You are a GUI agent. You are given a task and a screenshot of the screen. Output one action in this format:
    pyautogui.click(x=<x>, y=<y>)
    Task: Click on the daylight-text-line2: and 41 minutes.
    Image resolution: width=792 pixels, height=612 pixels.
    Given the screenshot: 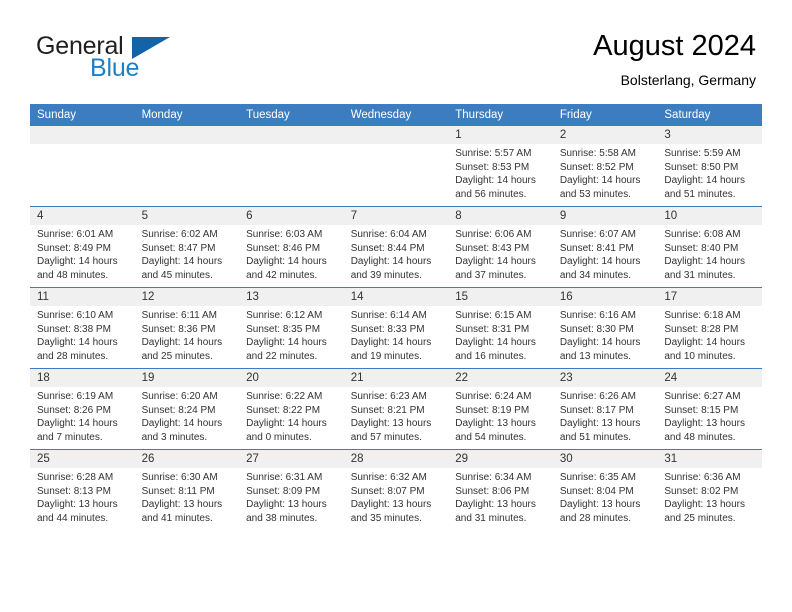 What is the action you would take?
    pyautogui.click(x=177, y=518)
    